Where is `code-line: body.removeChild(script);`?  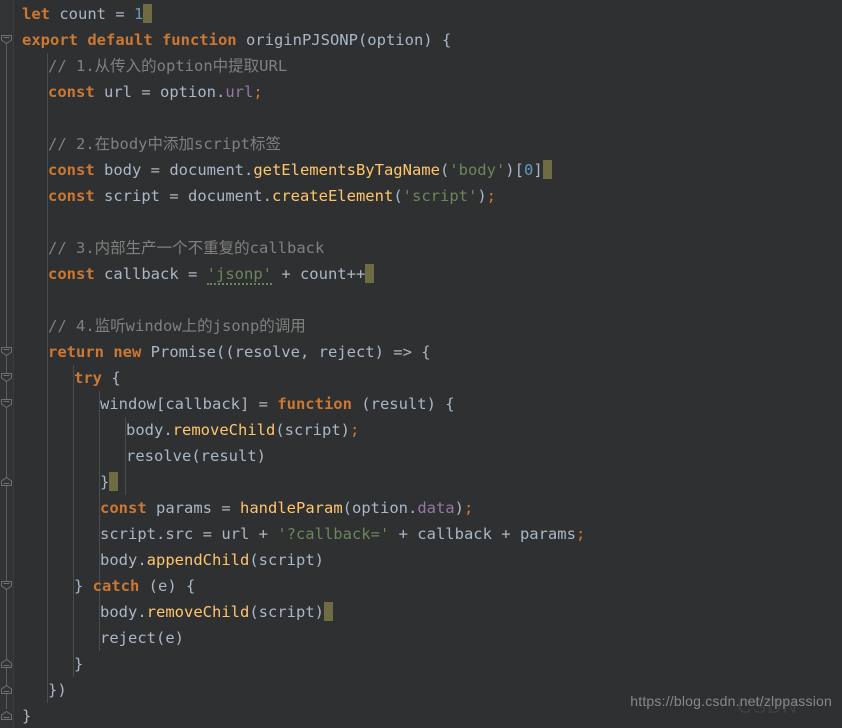 code-line: body.removeChild(script); is located at coordinates (242, 430).